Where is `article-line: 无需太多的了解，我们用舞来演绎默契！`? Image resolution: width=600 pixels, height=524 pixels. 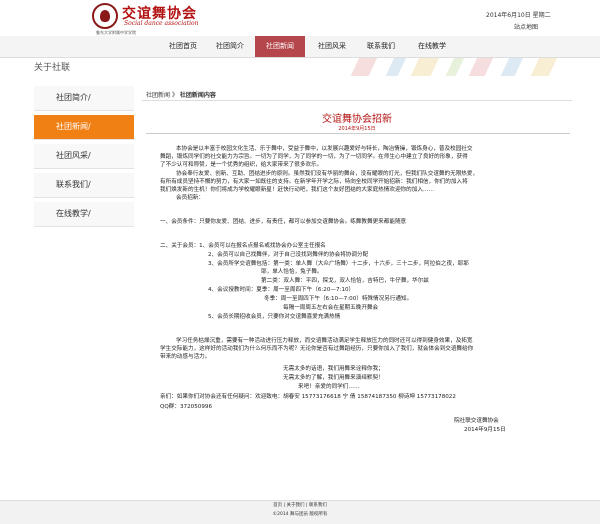 article-line: 无需太多的了解，我们用舞来演绎默契！ is located at coordinates (333, 378).